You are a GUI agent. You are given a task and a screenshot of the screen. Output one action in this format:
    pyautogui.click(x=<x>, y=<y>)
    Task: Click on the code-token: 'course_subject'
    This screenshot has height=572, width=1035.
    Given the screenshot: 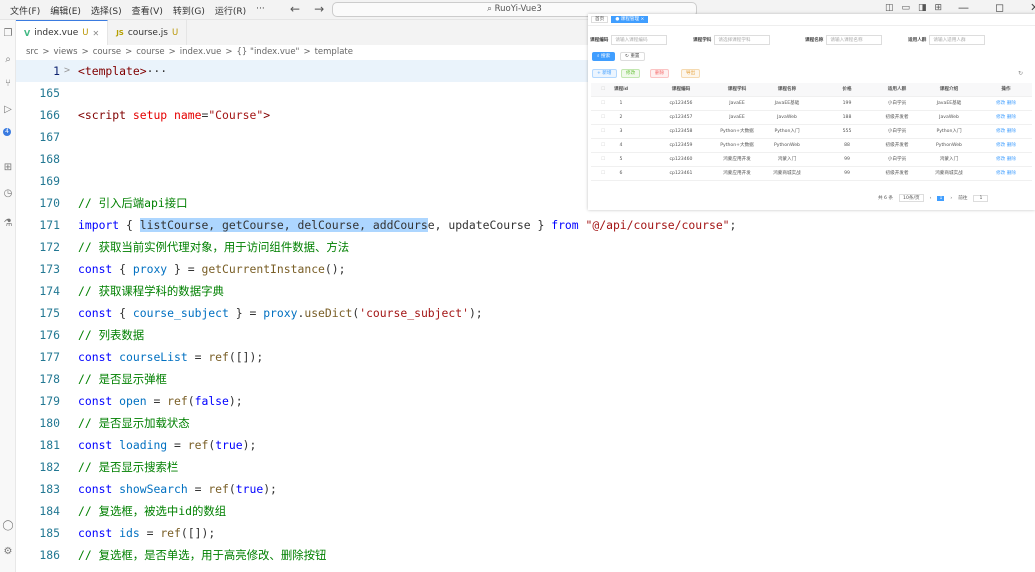 What is the action you would take?
    pyautogui.click(x=414, y=313)
    